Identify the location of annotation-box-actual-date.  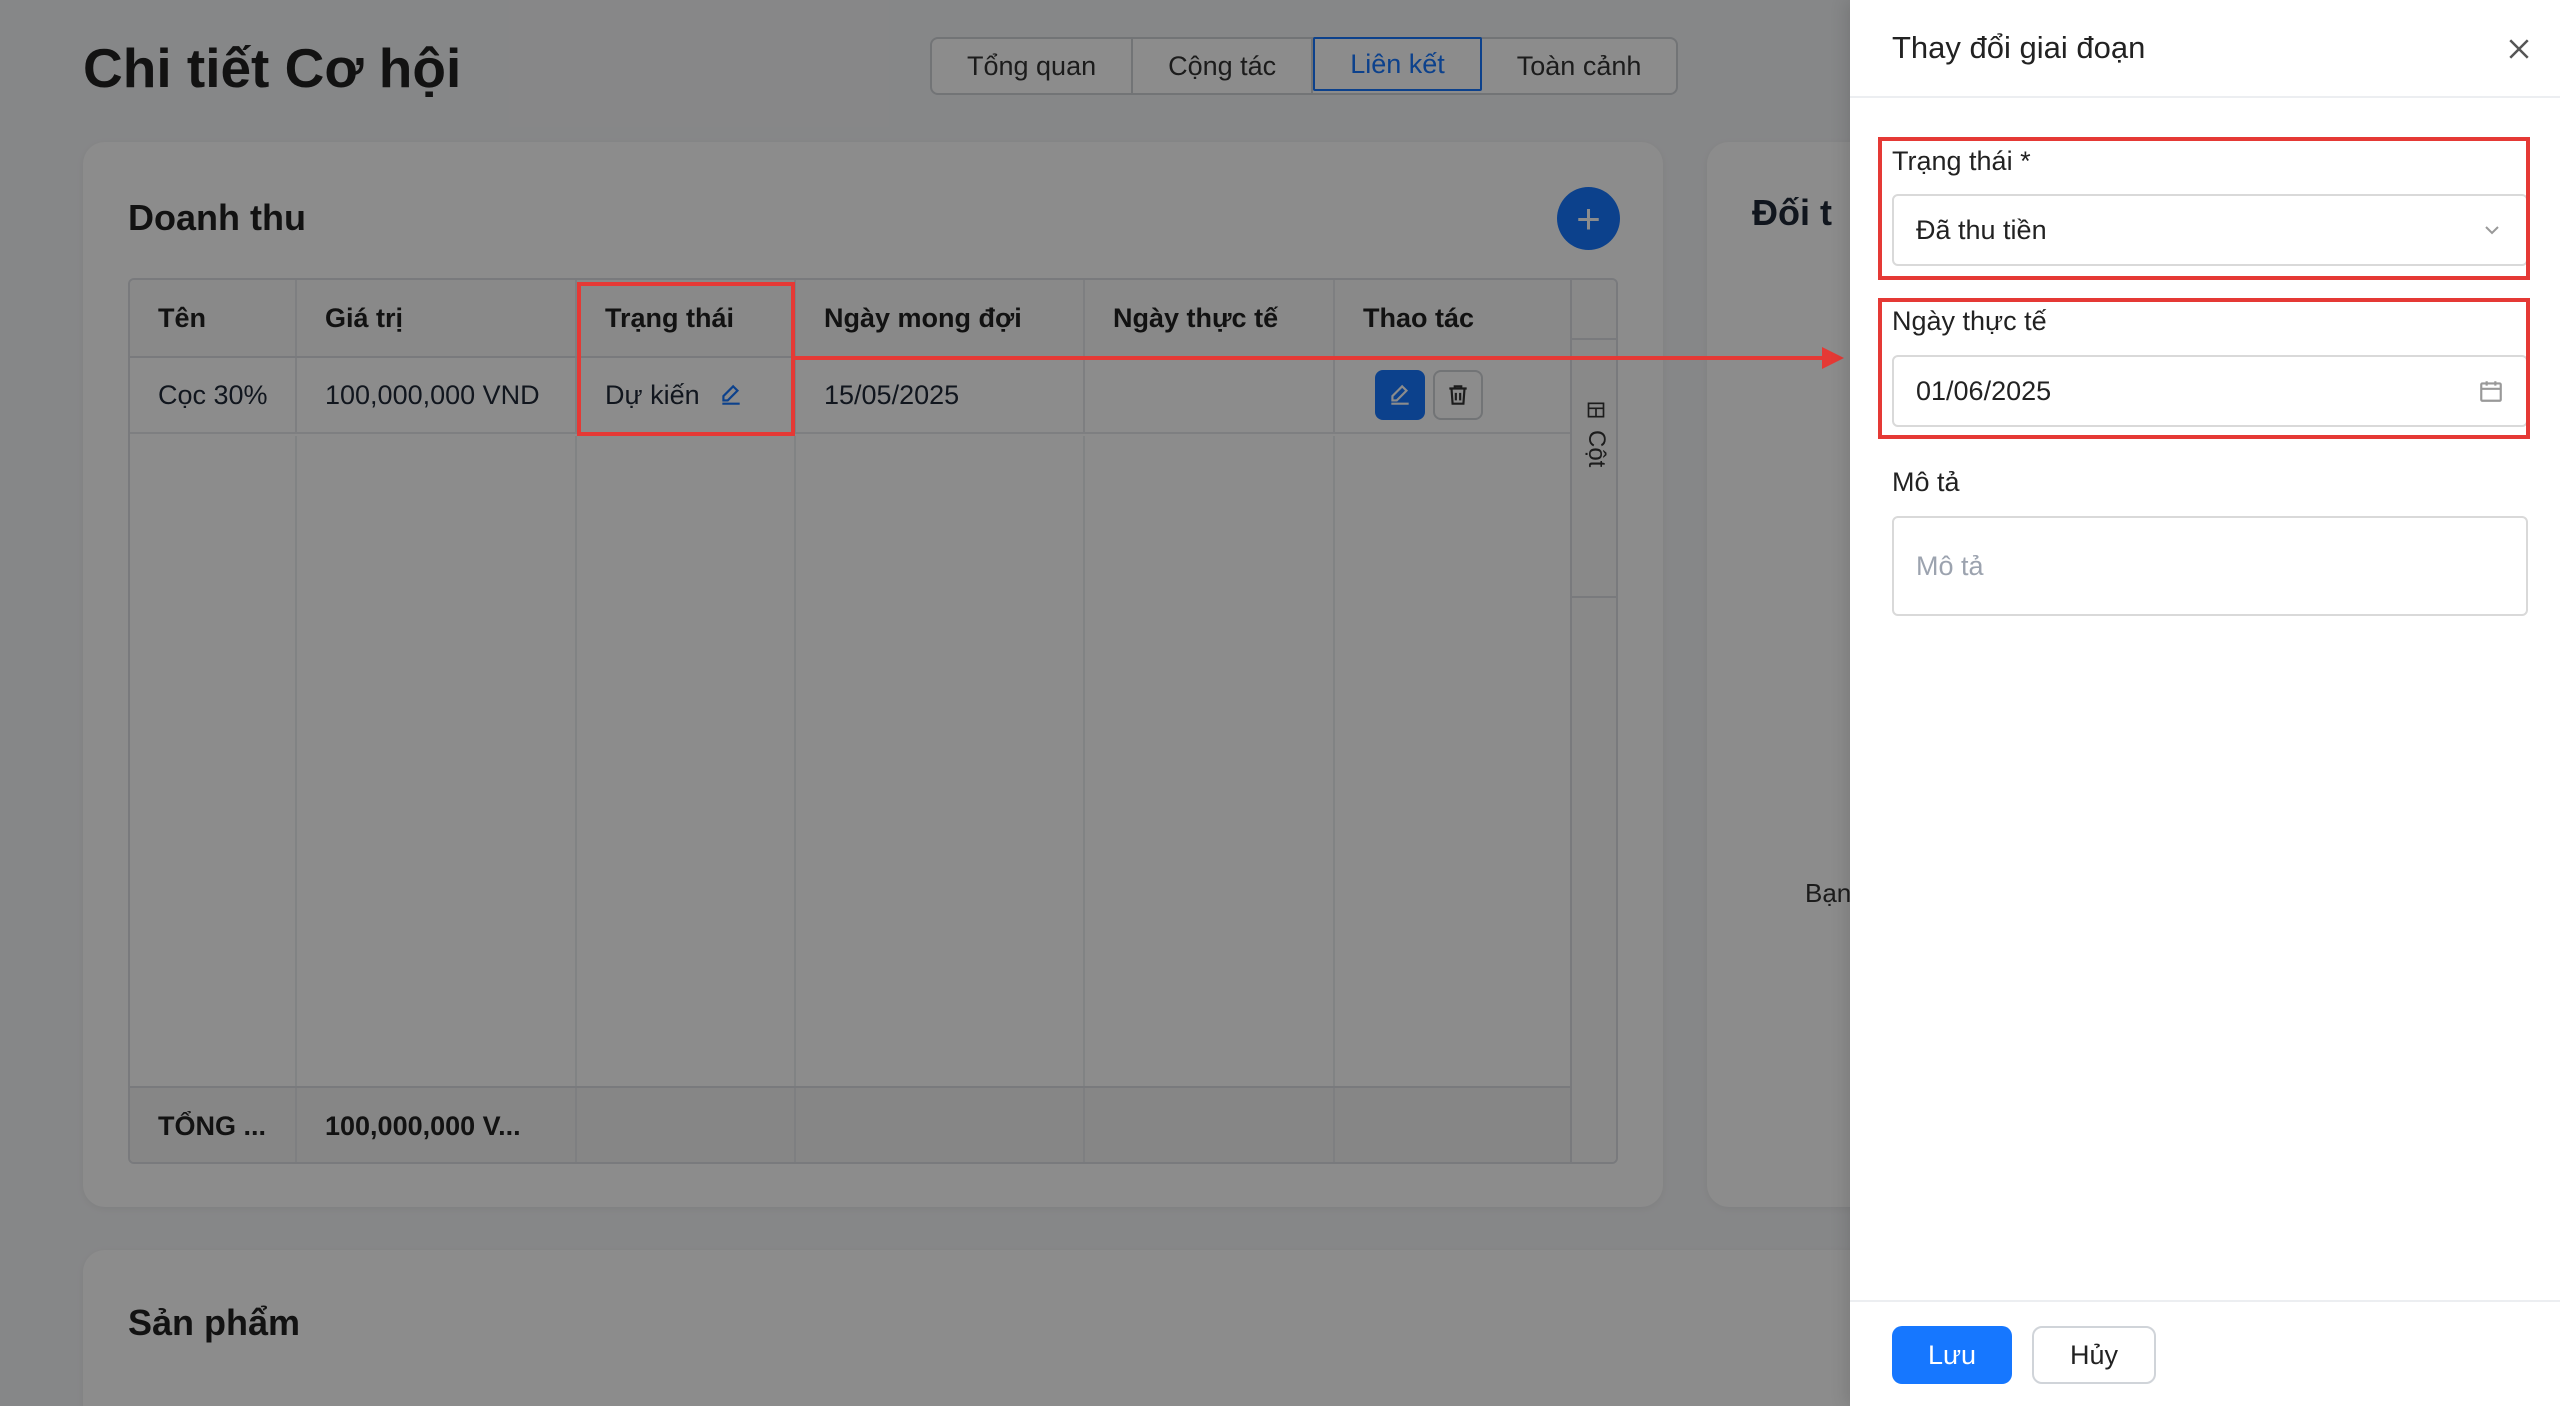
(2204, 368).